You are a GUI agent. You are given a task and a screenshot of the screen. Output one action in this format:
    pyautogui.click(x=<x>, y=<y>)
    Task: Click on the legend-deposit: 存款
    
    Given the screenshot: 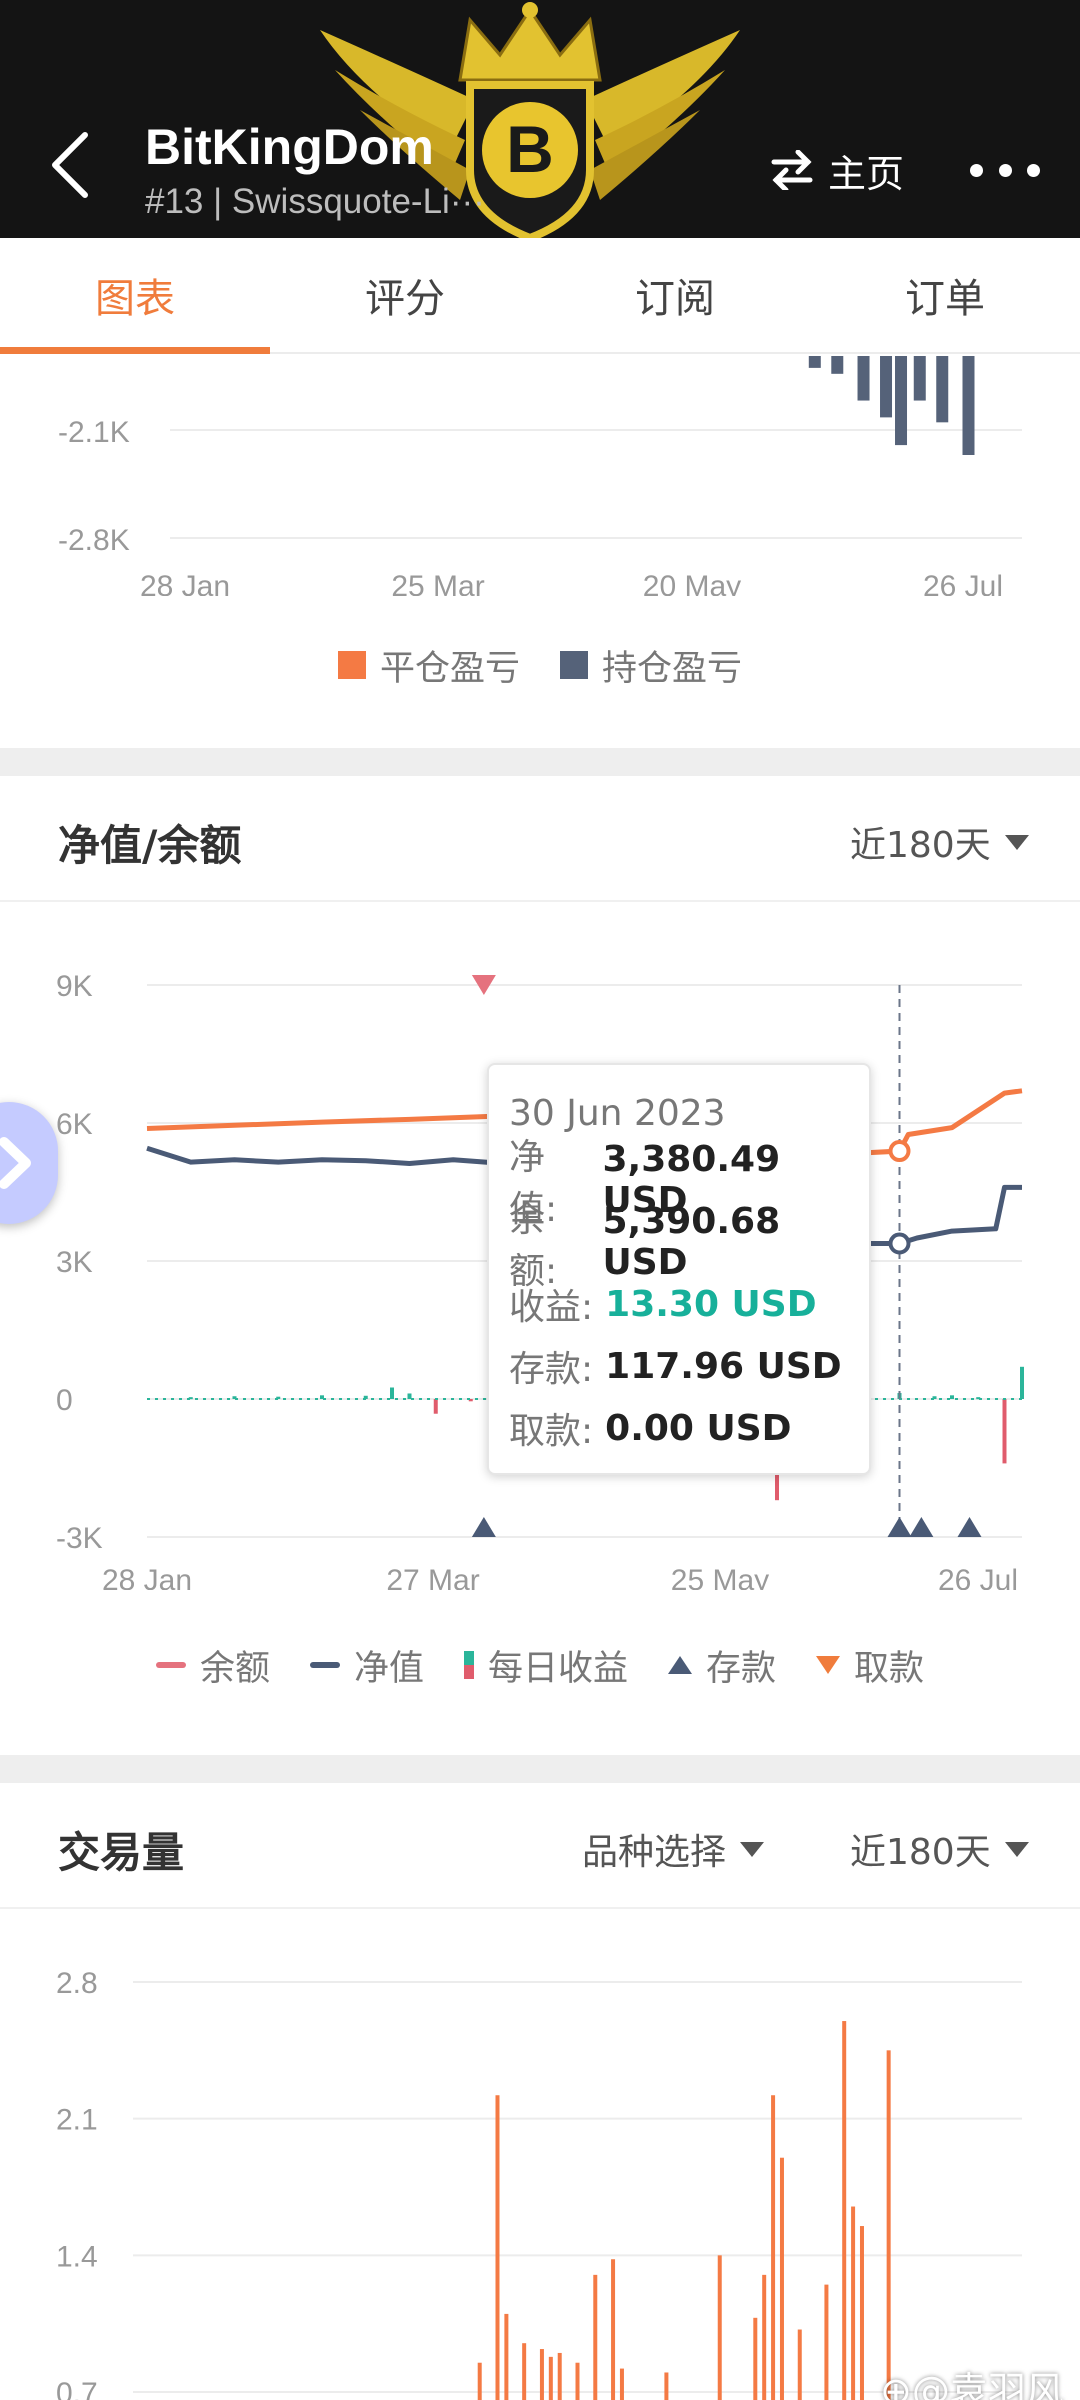 What is the action you would take?
    pyautogui.click(x=722, y=1665)
    